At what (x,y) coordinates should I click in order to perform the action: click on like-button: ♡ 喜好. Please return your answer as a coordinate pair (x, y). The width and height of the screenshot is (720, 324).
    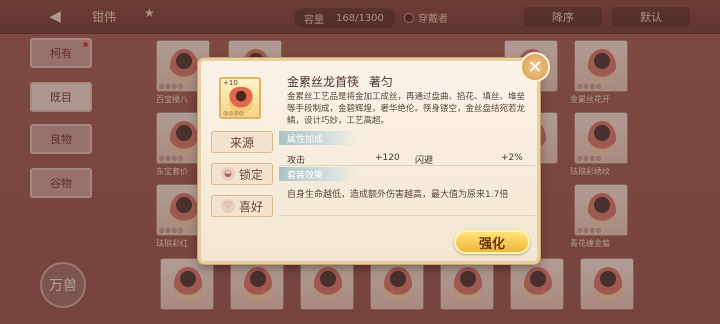
    Looking at the image, I should click on (242, 206).